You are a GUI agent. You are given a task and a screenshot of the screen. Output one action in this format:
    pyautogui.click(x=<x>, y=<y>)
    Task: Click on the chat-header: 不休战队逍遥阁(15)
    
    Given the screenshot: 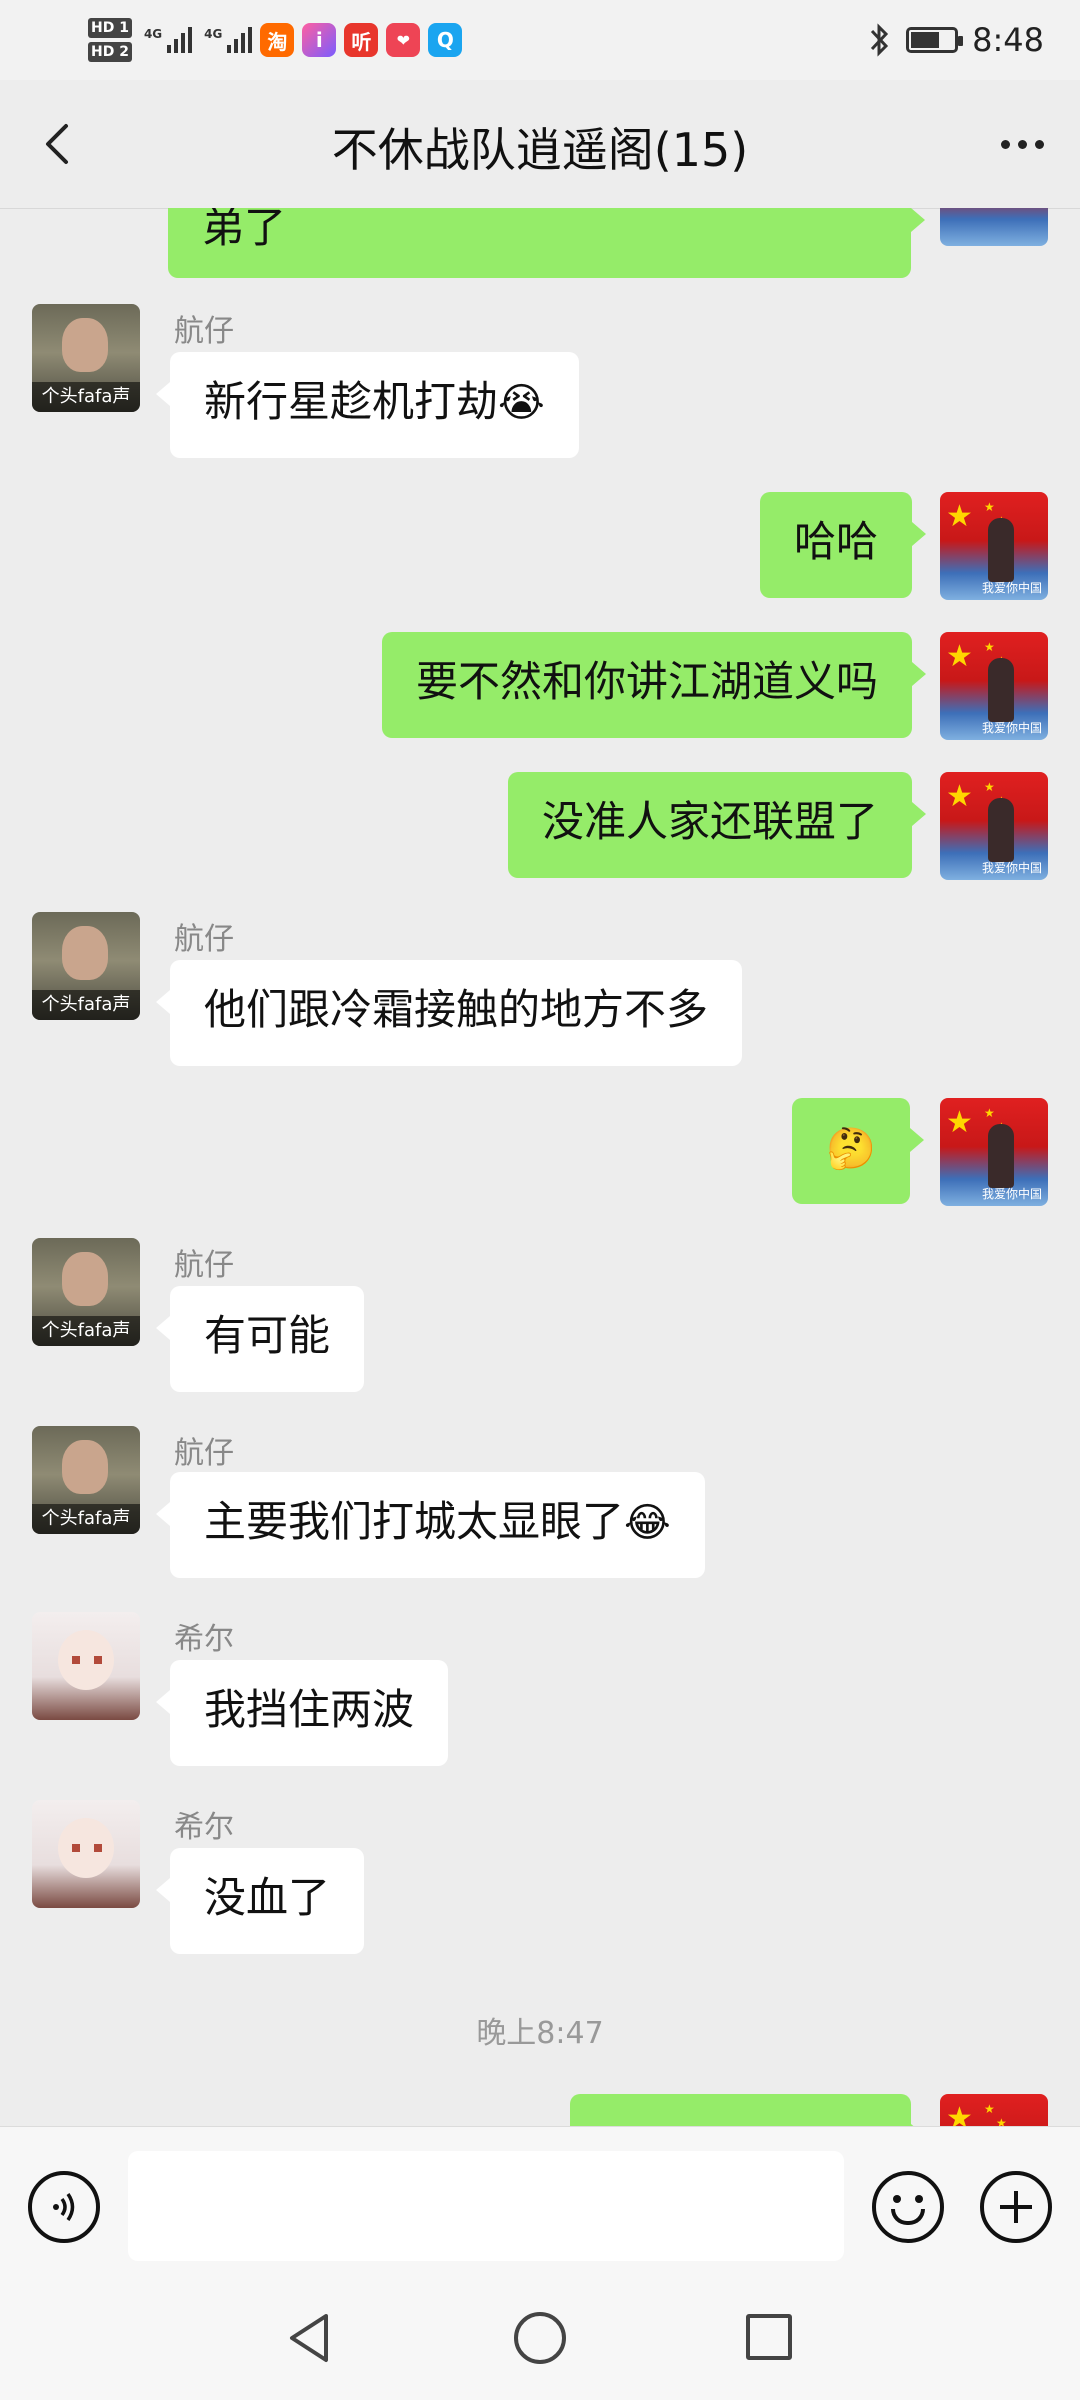 What is the action you would take?
    pyautogui.click(x=540, y=144)
    